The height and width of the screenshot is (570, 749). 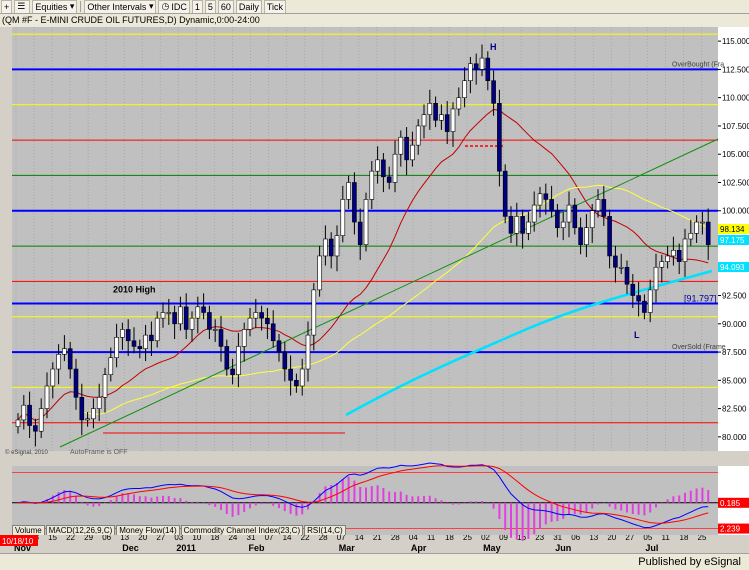 I want to click on y-tick-label: 110.000, so click(x=735, y=98).